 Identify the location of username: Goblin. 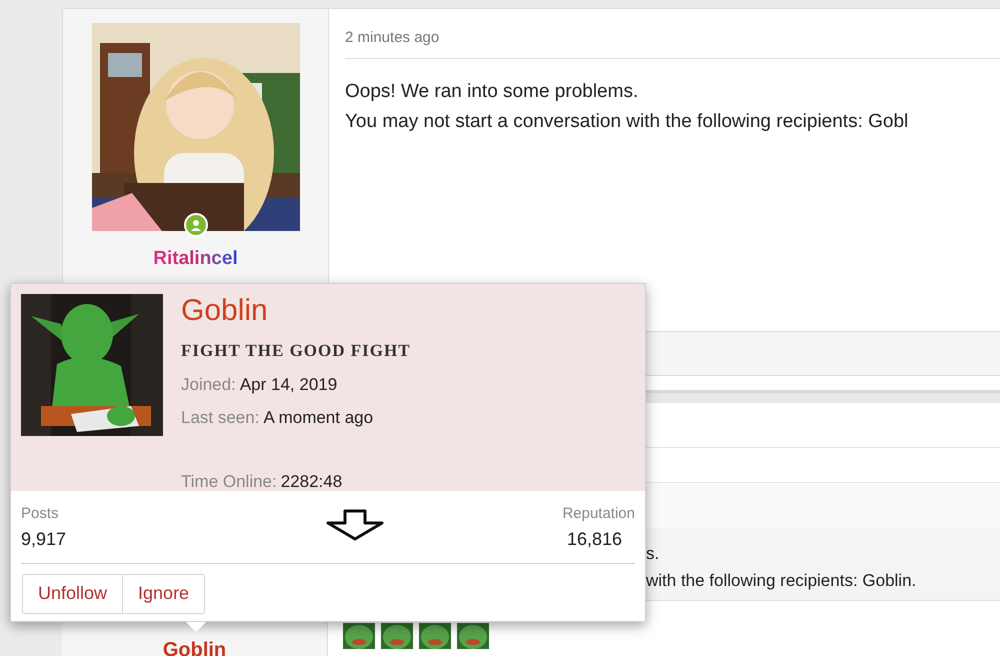
(194, 648).